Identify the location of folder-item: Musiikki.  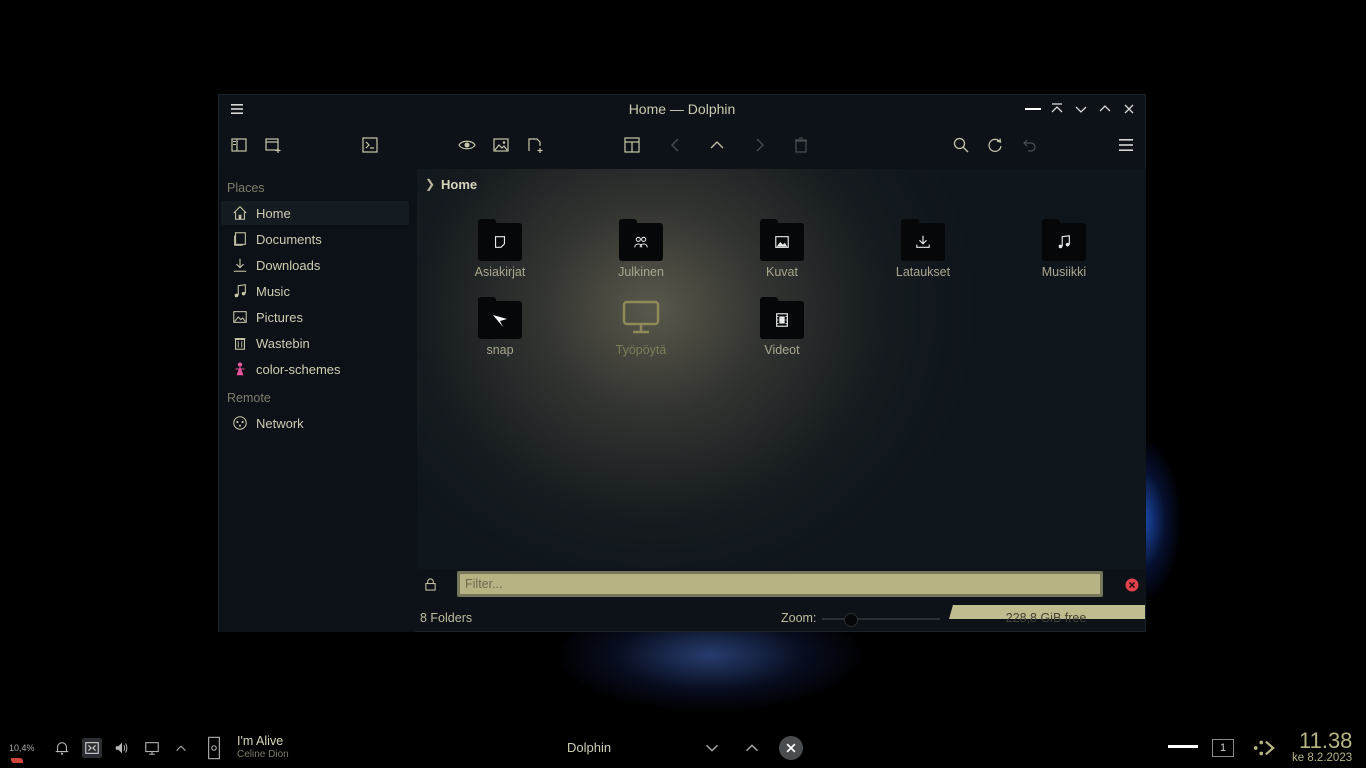
(1064, 249).